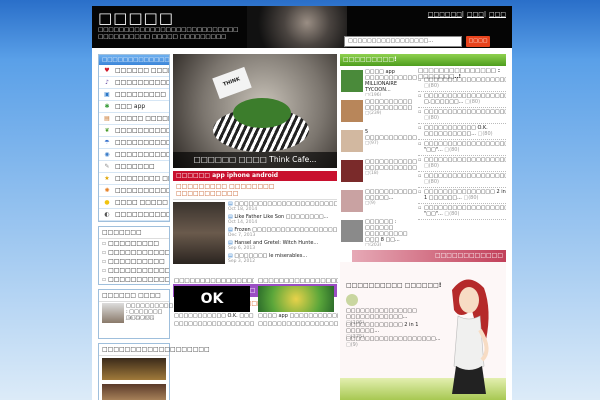  Describe the element at coordinates (352, 300) in the screenshot. I see `promo-thumb` at that location.